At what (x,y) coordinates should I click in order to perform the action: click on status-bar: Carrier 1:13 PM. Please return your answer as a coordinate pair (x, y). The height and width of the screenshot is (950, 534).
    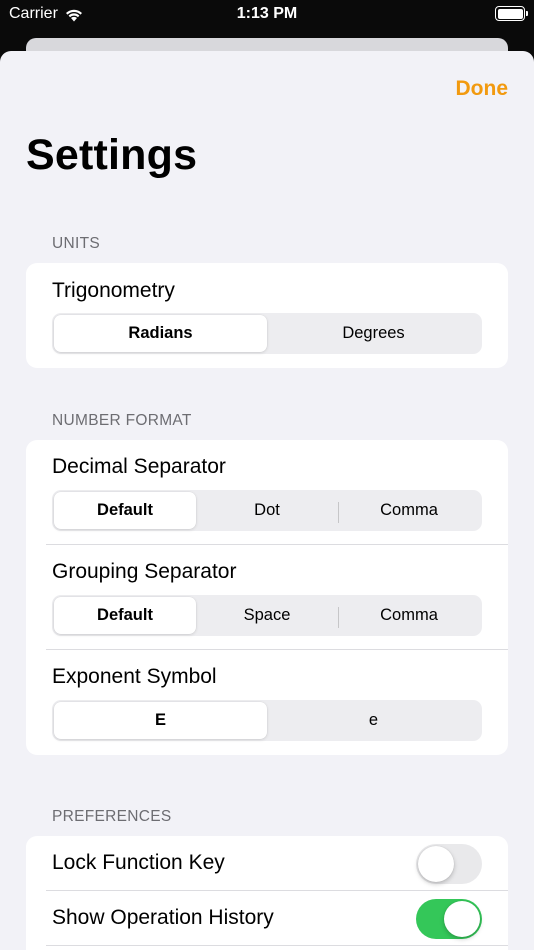
    Looking at the image, I should click on (267, 15).